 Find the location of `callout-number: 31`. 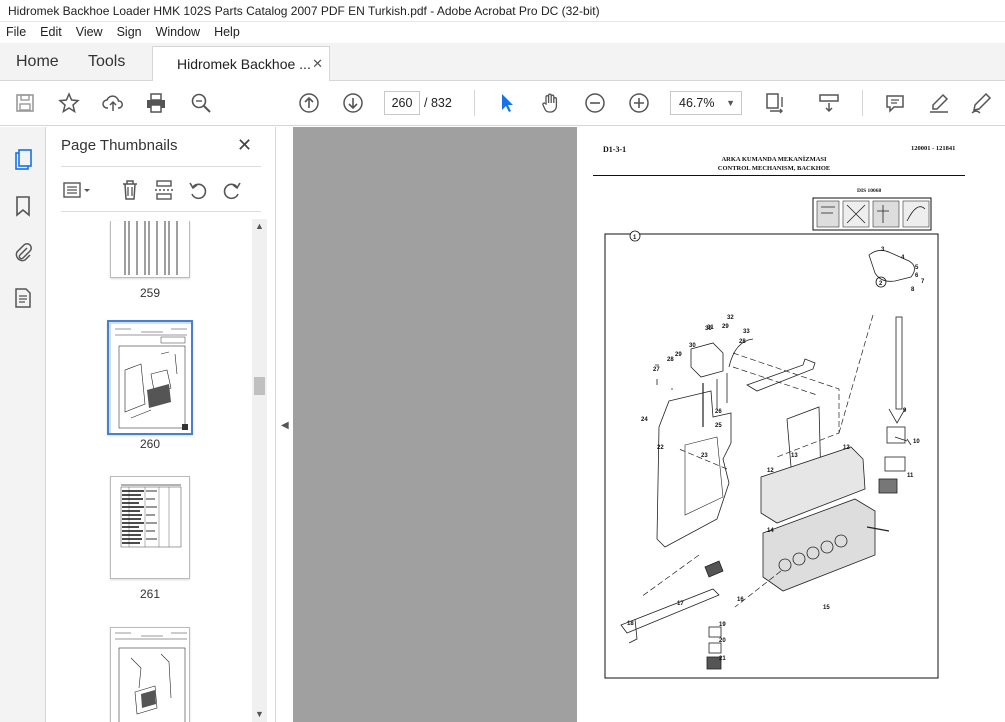

callout-number: 31 is located at coordinates (710, 328).